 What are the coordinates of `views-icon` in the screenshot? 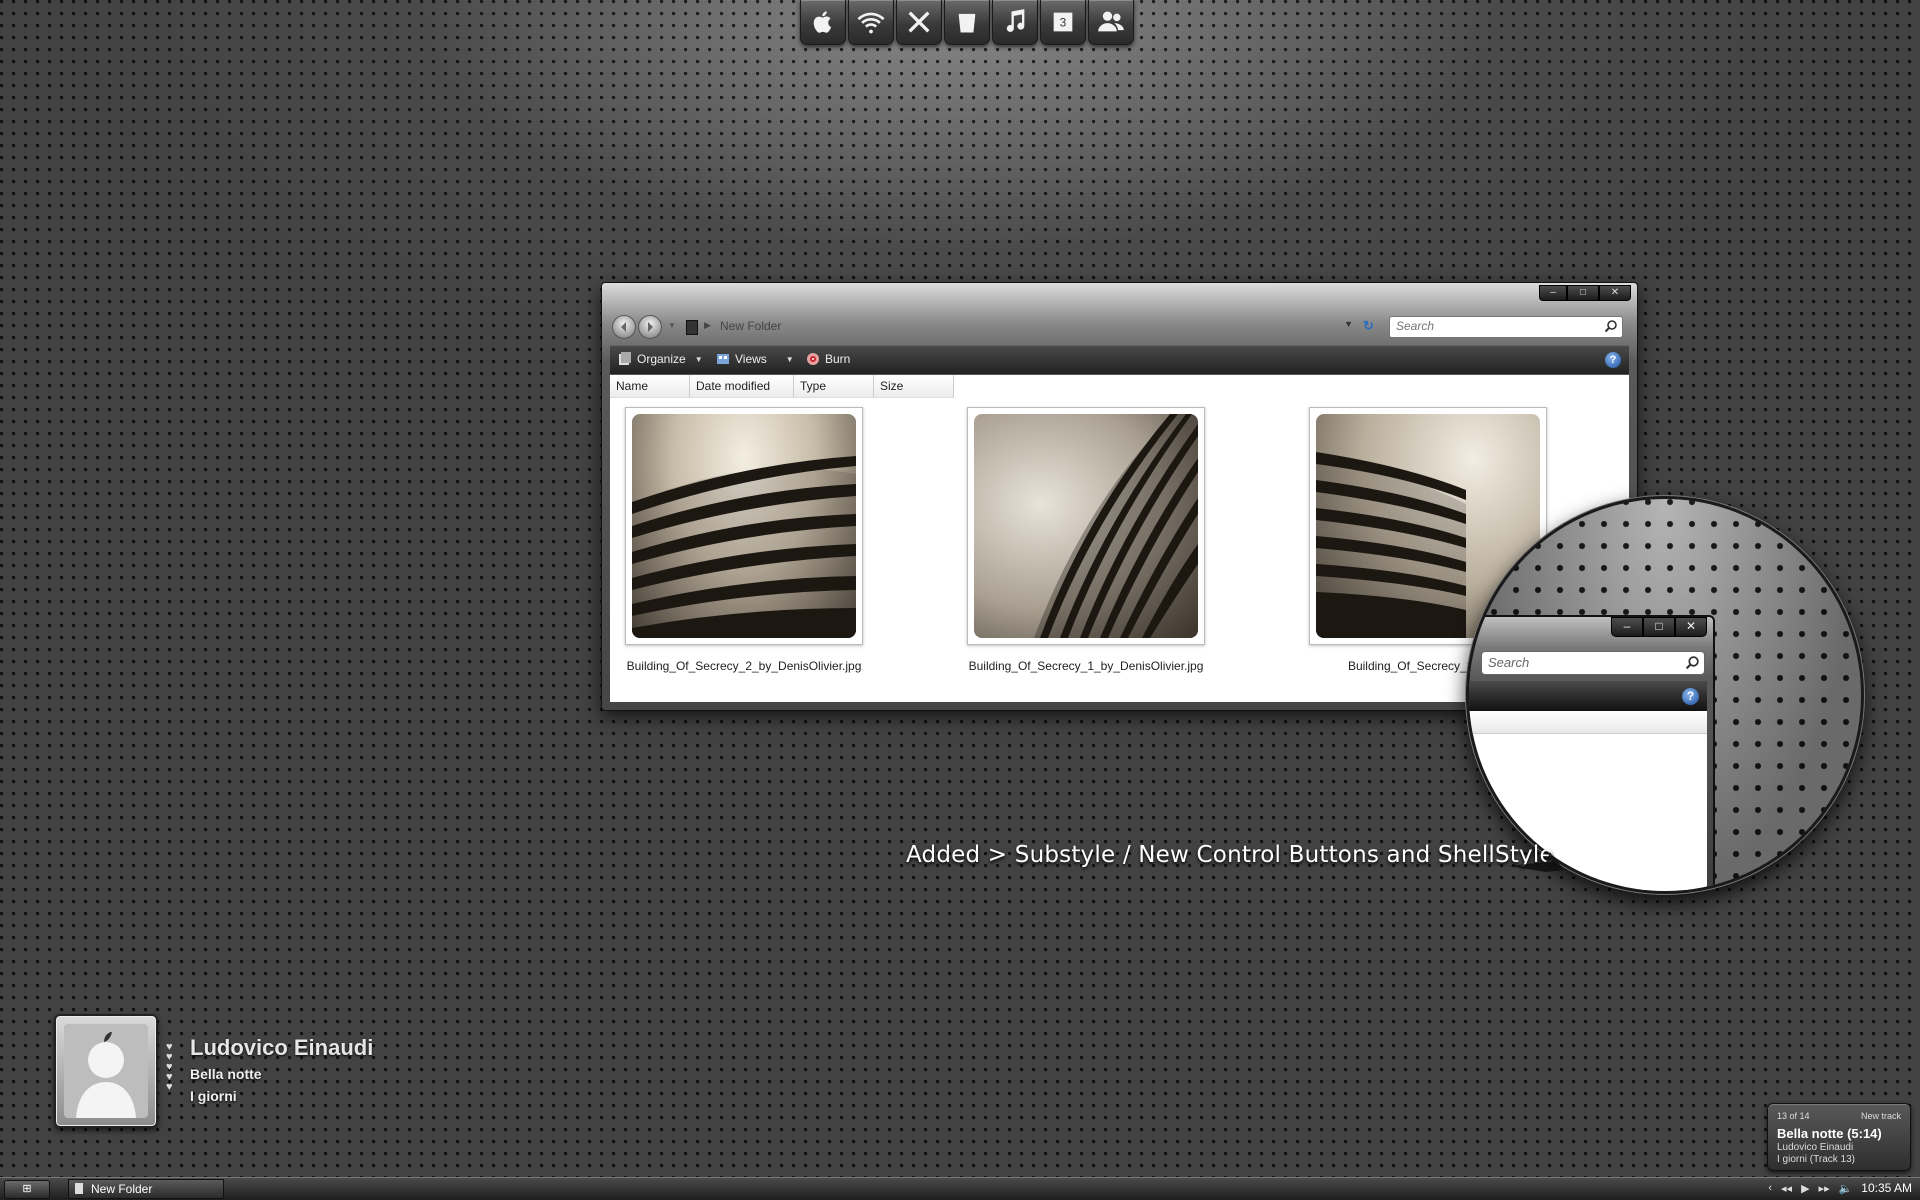 It's located at (723, 359).